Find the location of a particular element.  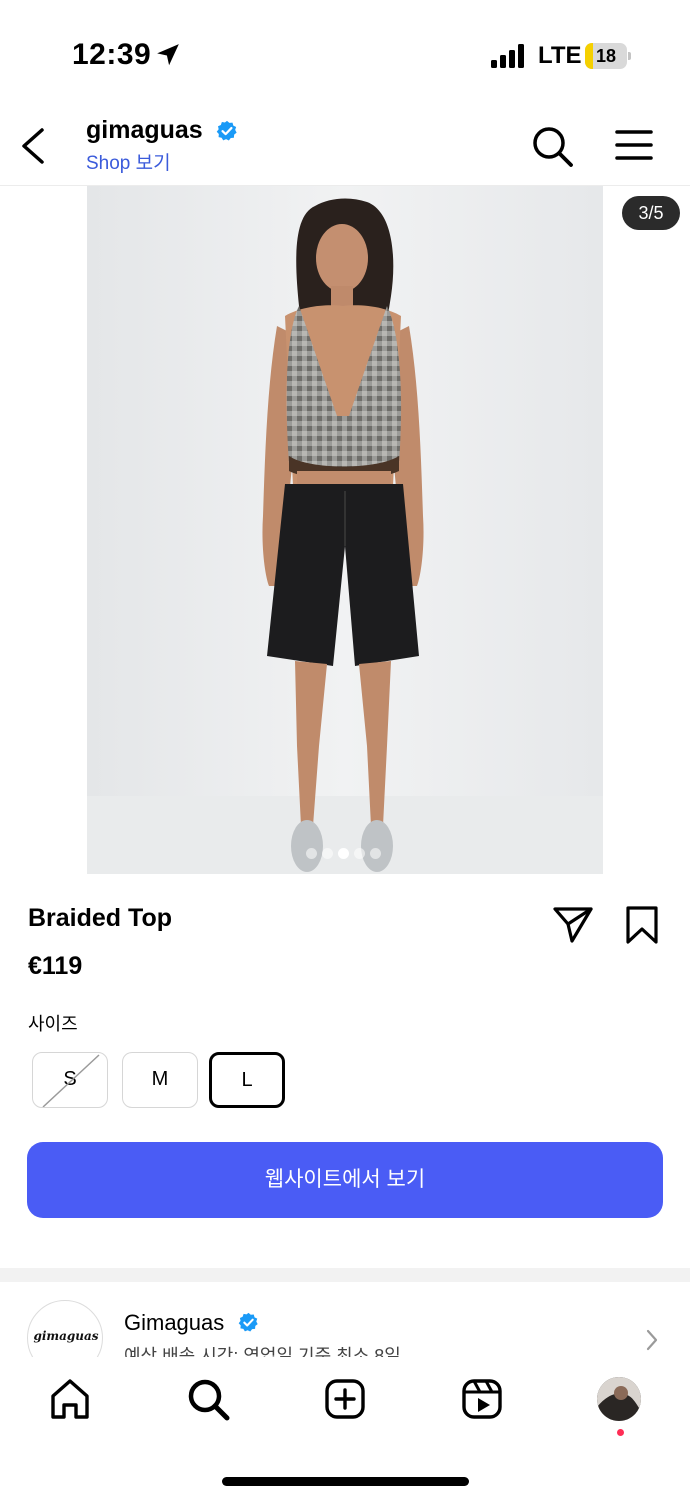

product-name: Braided Top is located at coordinates (100, 918).